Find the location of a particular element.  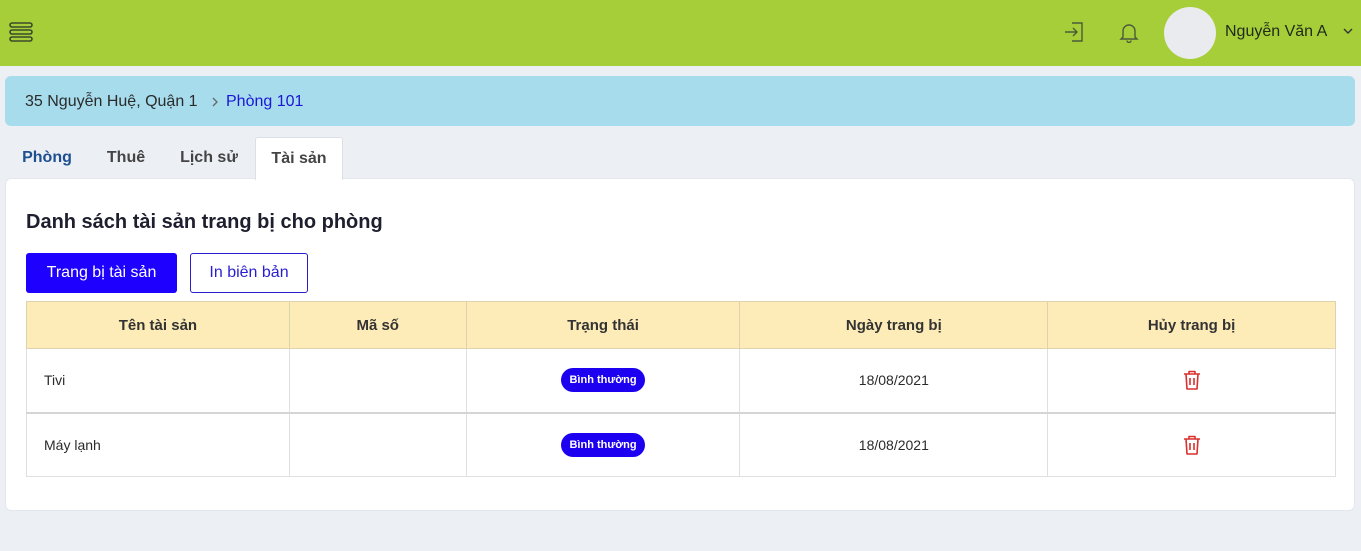

avatar is located at coordinates (1190, 33).